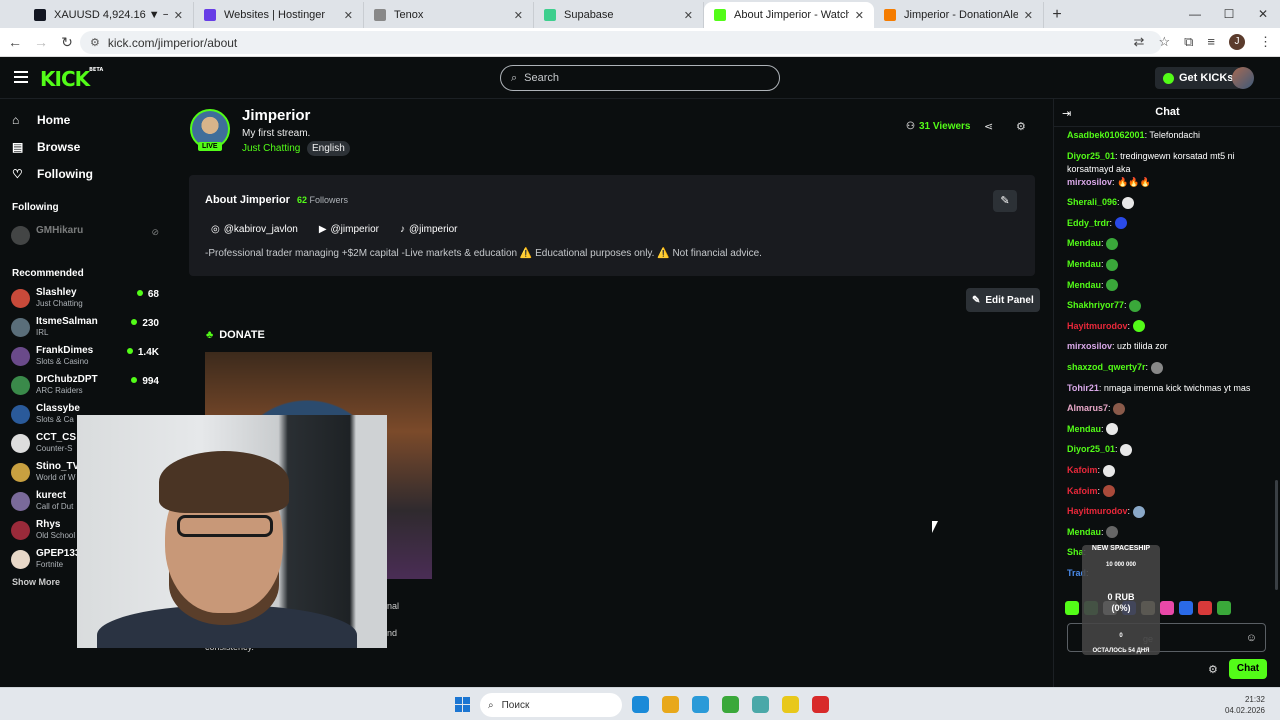  What do you see at coordinates (403, 229) in the screenshot?
I see `tiktok-icon: ♪` at bounding box center [403, 229].